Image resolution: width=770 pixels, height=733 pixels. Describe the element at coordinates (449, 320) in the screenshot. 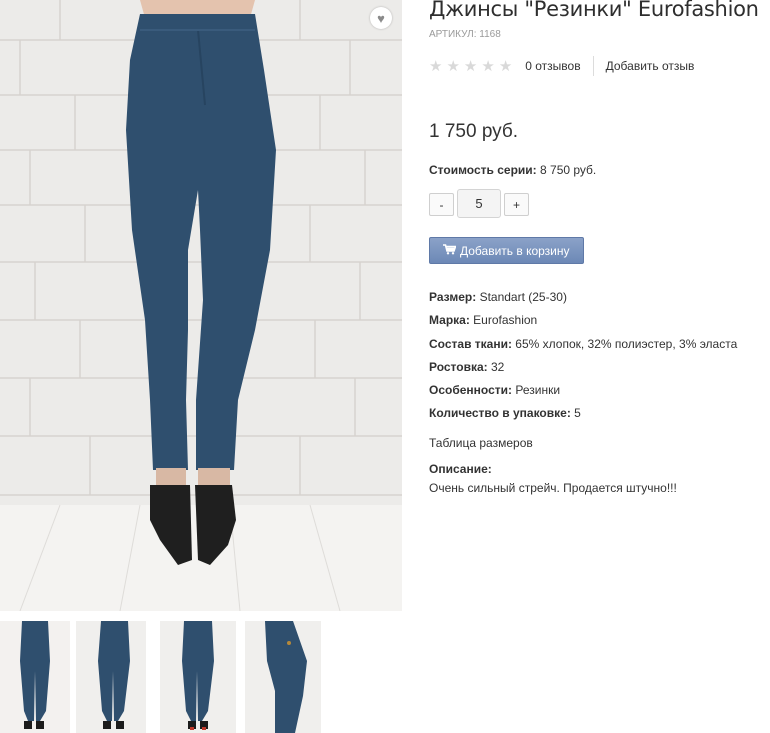

I see `property-label: Марка:` at that location.